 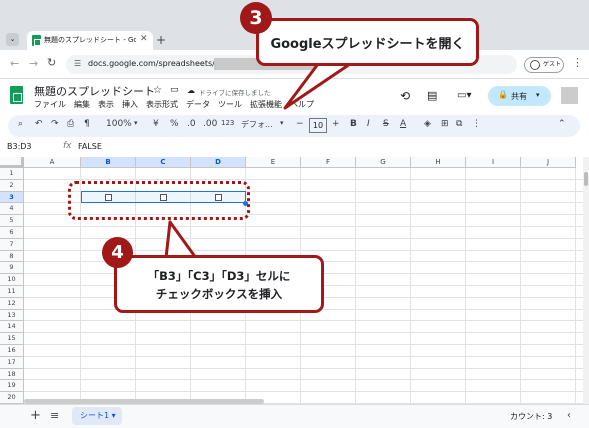 I want to click on callout-step3: Googleスプレッドシートを開く, so click(x=367, y=42).